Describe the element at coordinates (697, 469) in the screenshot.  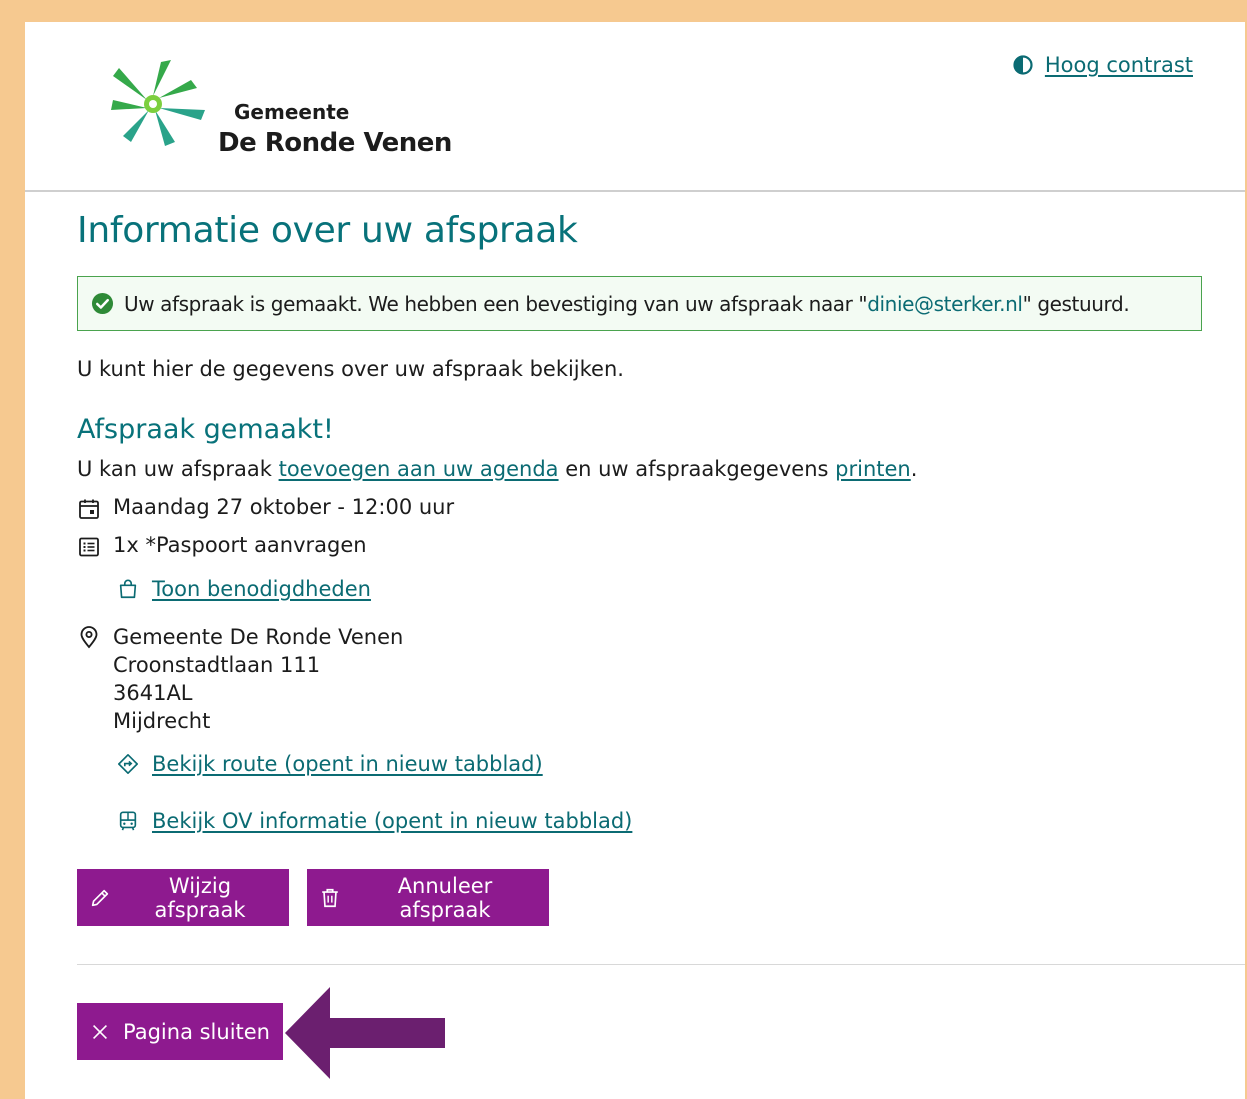
I see `hint-text-middle: en uw afspraakgegevens` at that location.